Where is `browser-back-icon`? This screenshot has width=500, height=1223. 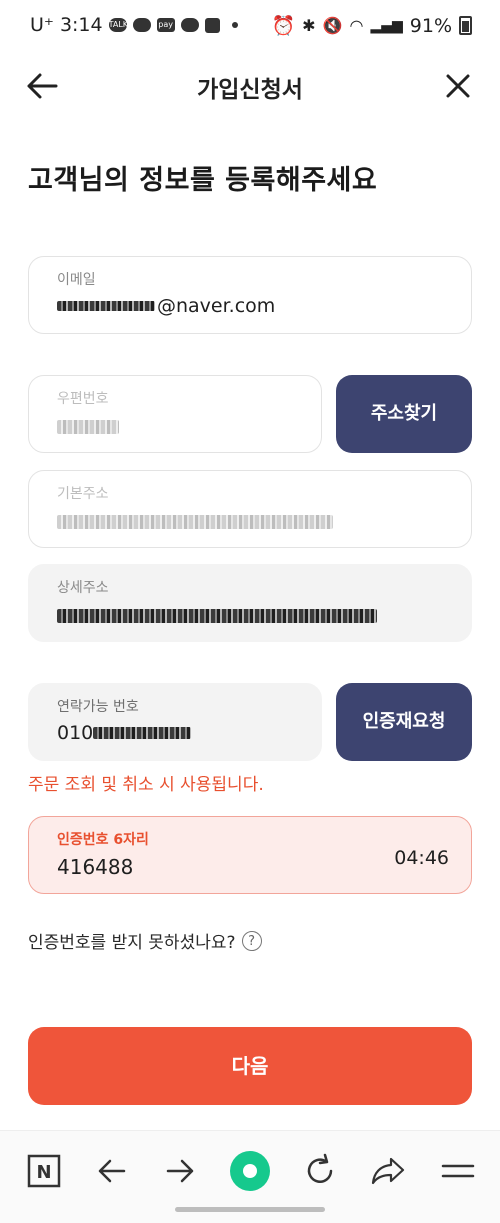 browser-back-icon is located at coordinates (112, 1171).